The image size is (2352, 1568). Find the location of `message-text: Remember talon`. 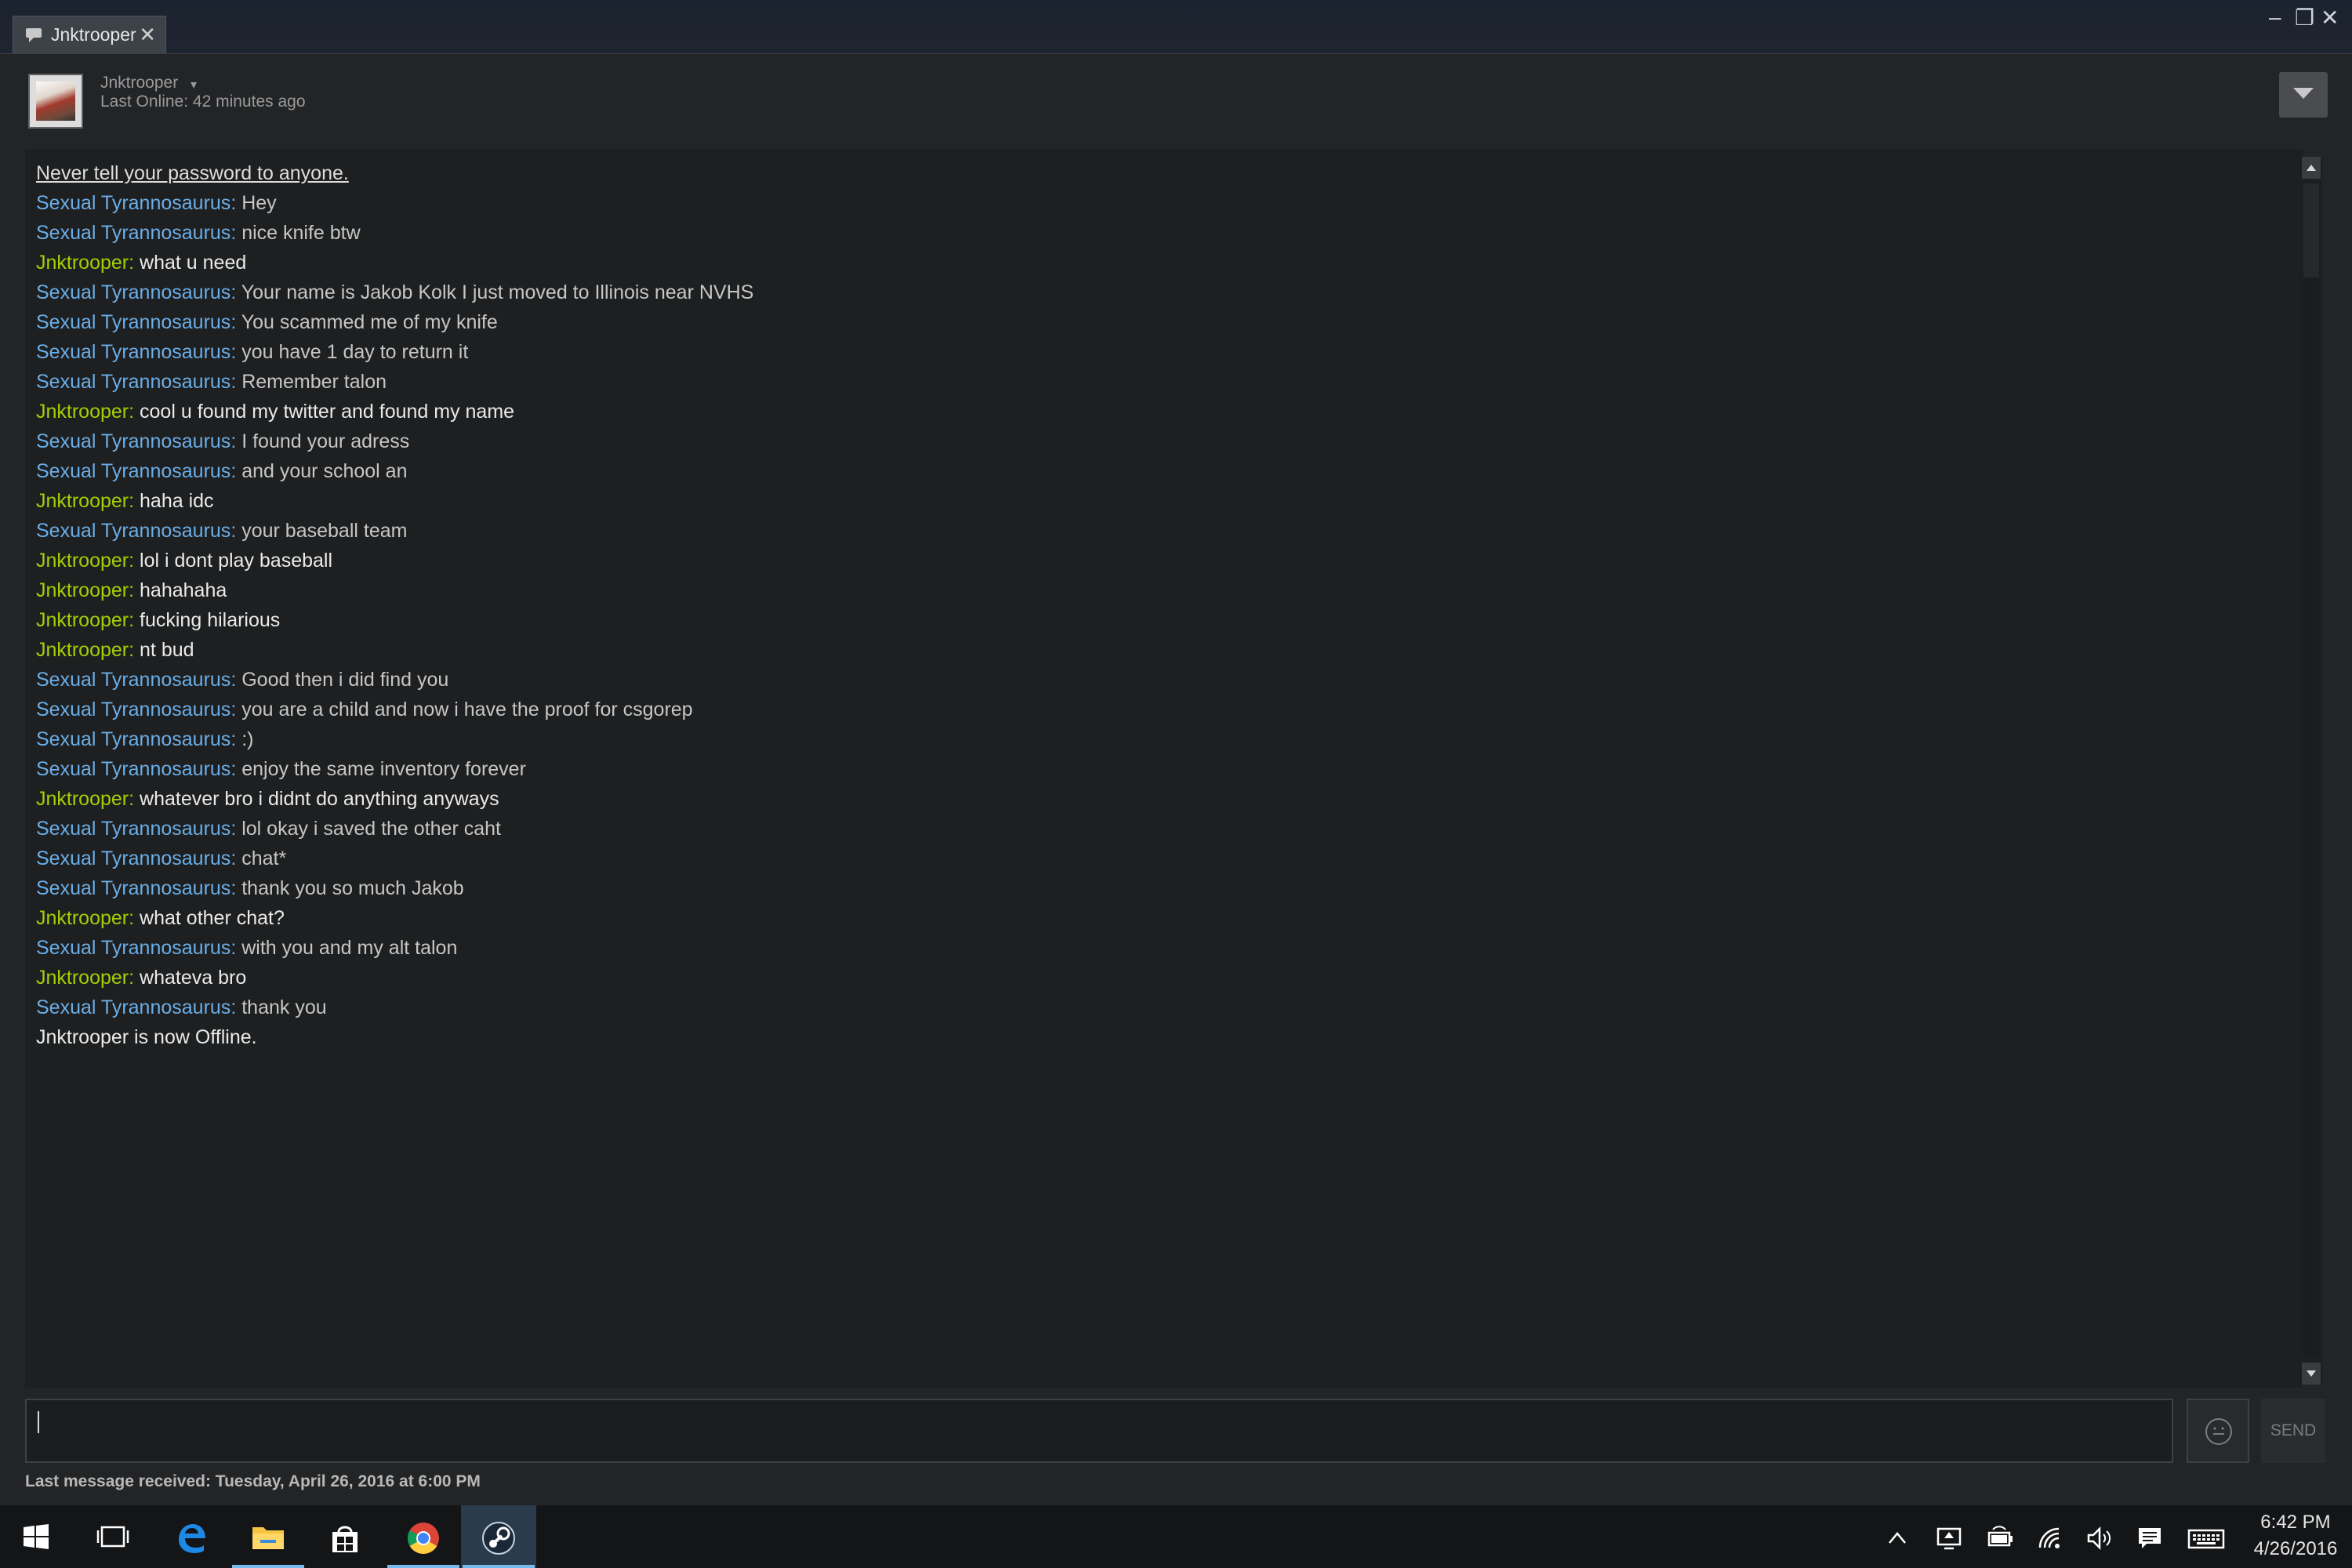

message-text: Remember talon is located at coordinates (314, 382).